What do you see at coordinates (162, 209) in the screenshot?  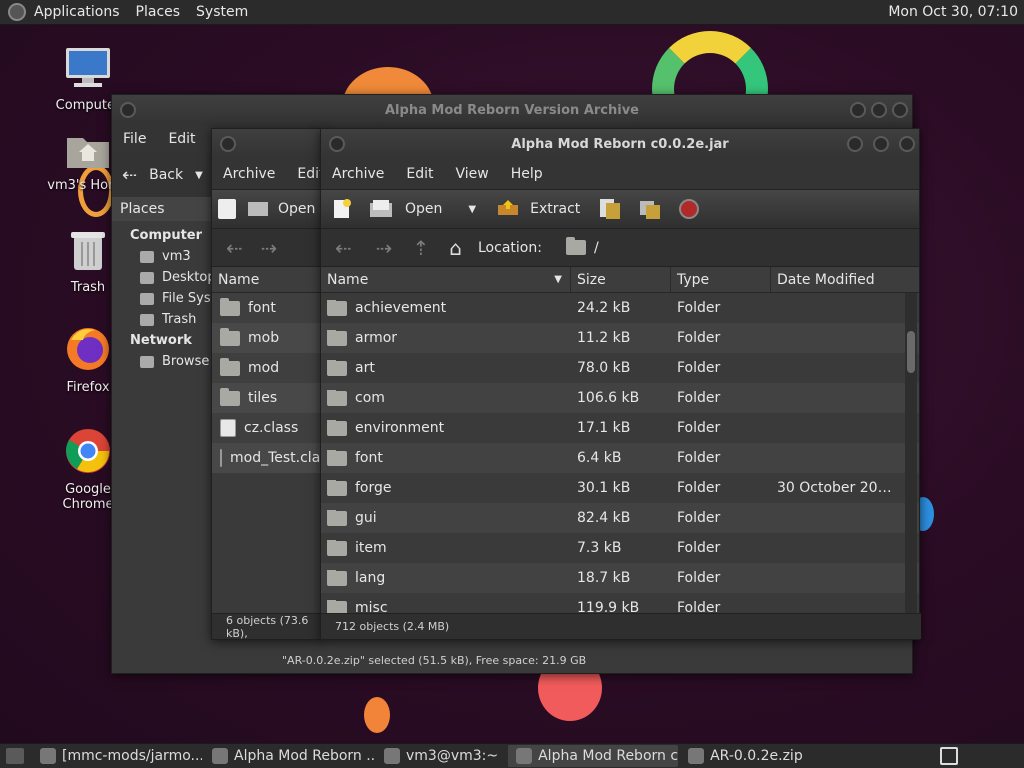 I see `places-selector: Places` at bounding box center [162, 209].